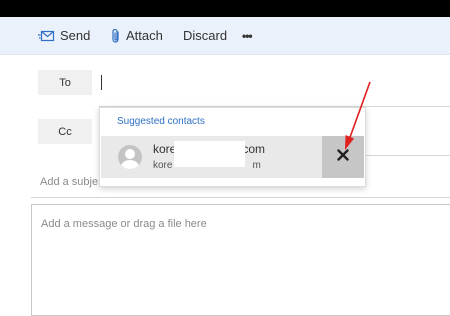 The height and width of the screenshot is (316, 450). I want to click on to-button: To, so click(65, 82).